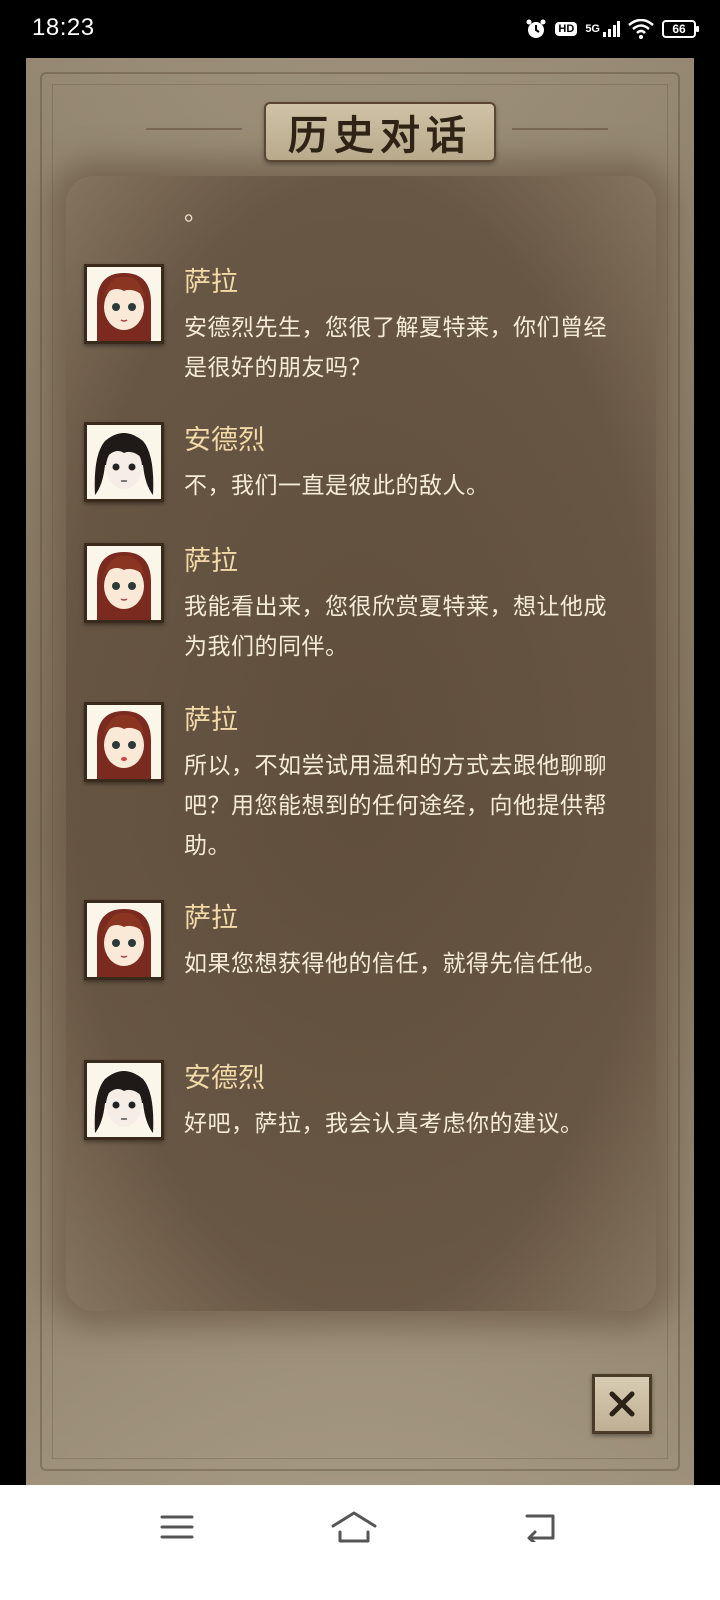  I want to click on menu-button, so click(177, 1527).